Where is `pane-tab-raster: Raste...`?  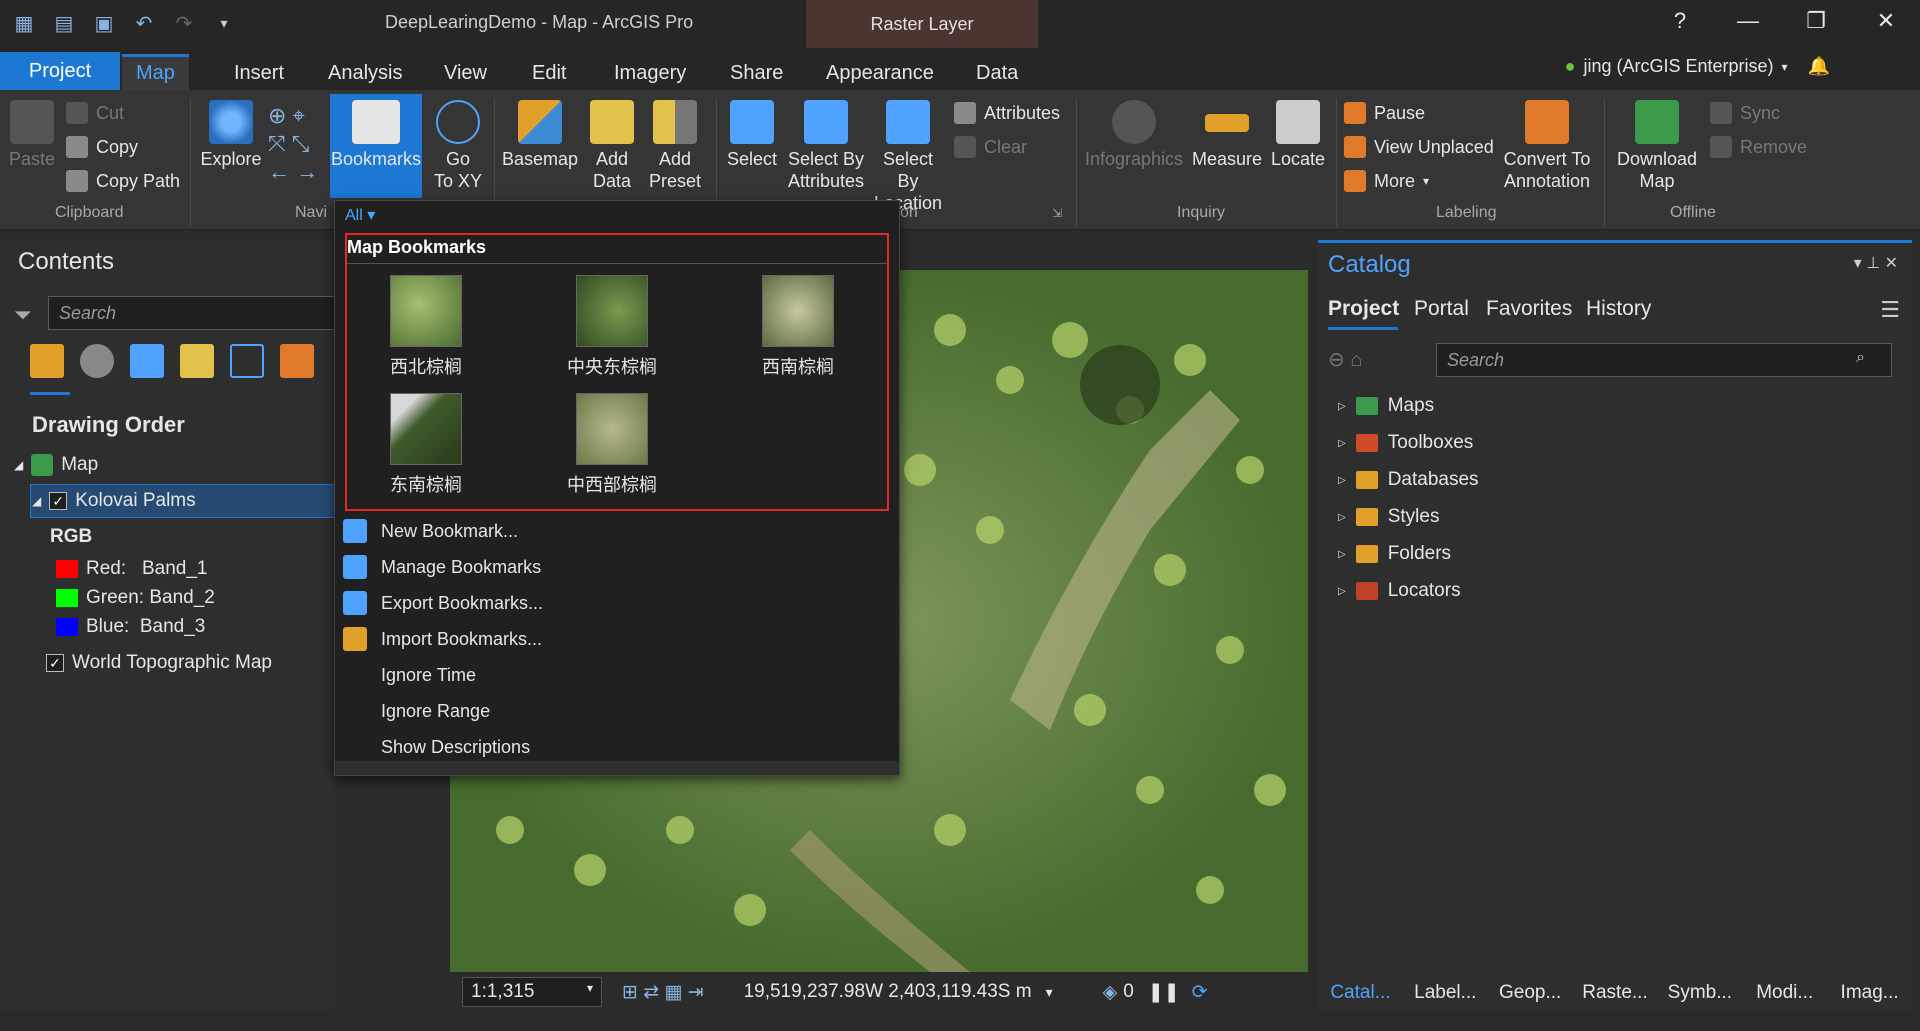
pane-tab-raster: Raste... is located at coordinates (1615, 995).